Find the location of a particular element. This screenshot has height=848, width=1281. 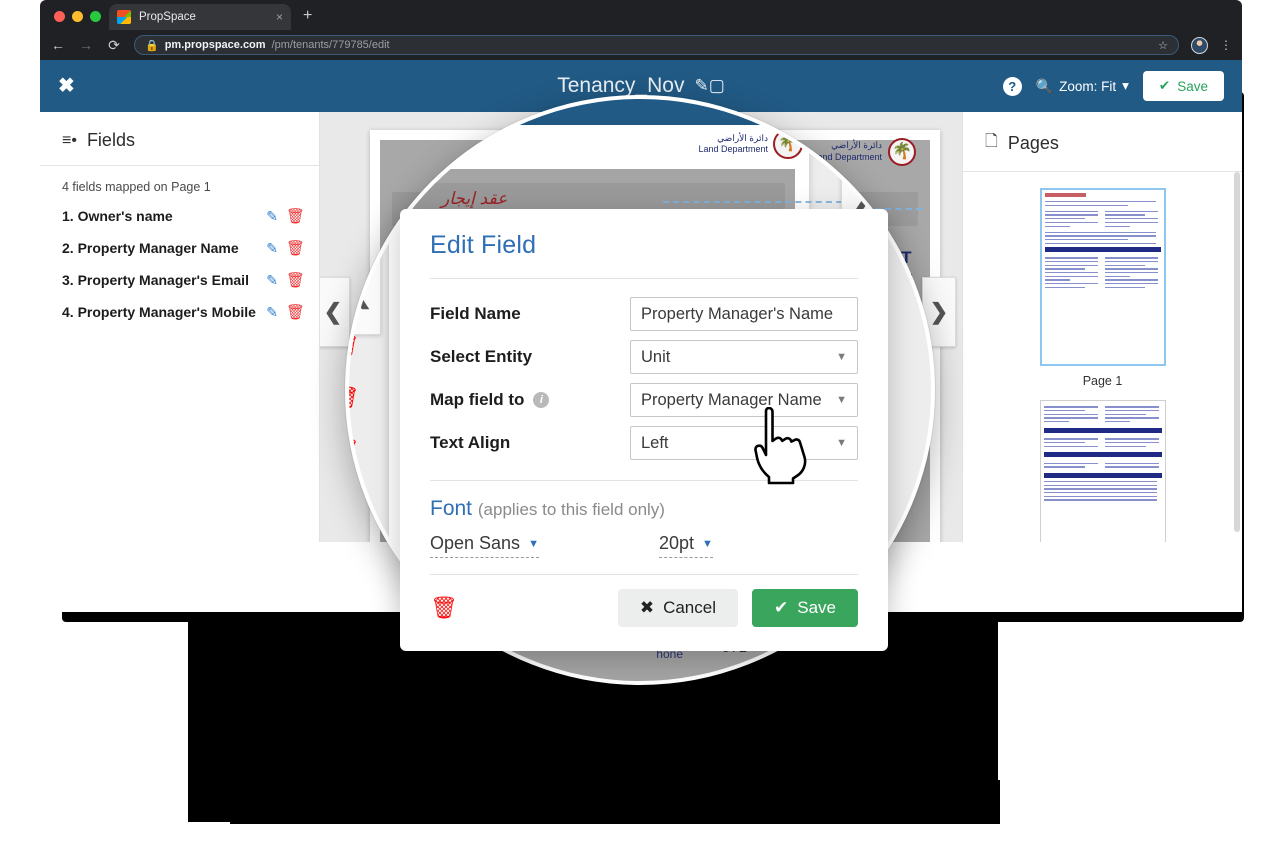

list-icon: ≡• is located at coordinates (69, 140).